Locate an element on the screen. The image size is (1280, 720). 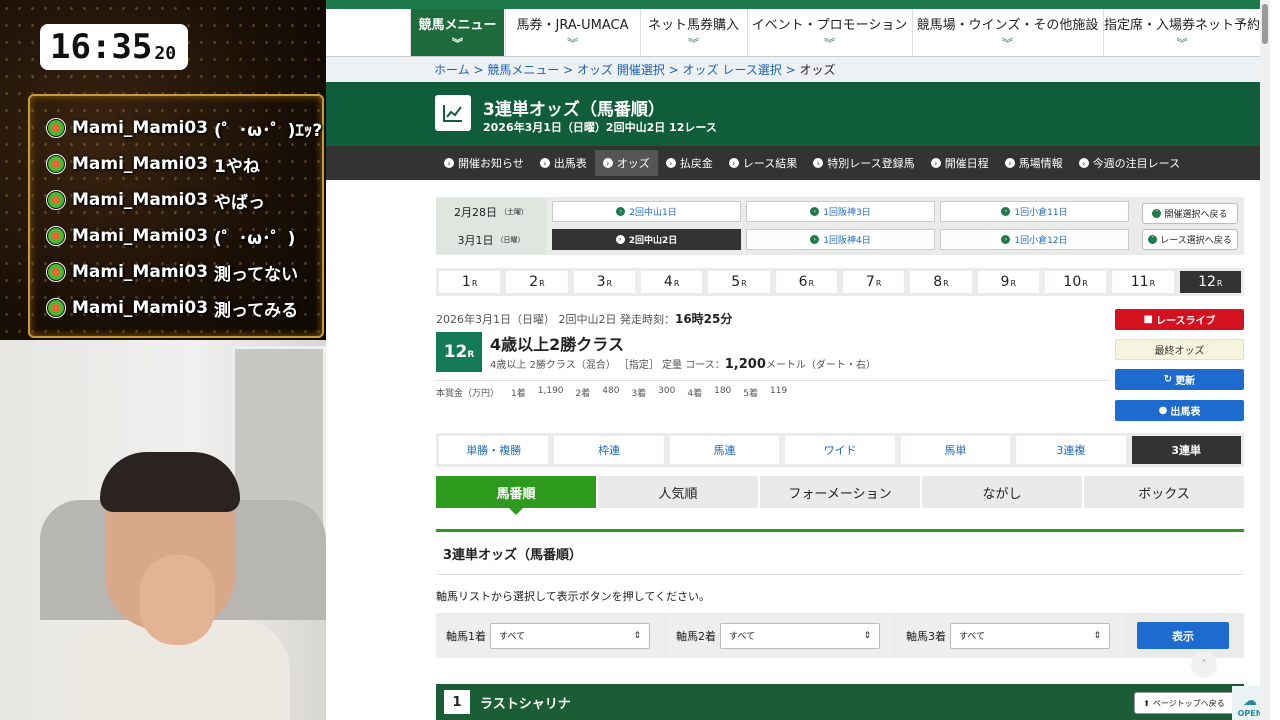
subnav-results: › レース結果 is located at coordinates (763, 163).